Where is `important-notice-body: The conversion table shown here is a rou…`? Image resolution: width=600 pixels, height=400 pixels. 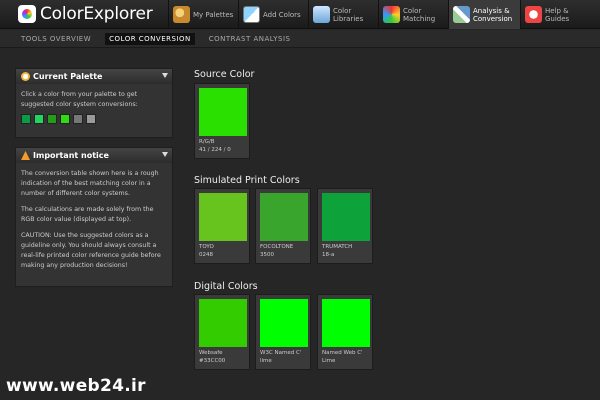 important-notice-body: The conversion table shown here is a rou… is located at coordinates (94, 223).